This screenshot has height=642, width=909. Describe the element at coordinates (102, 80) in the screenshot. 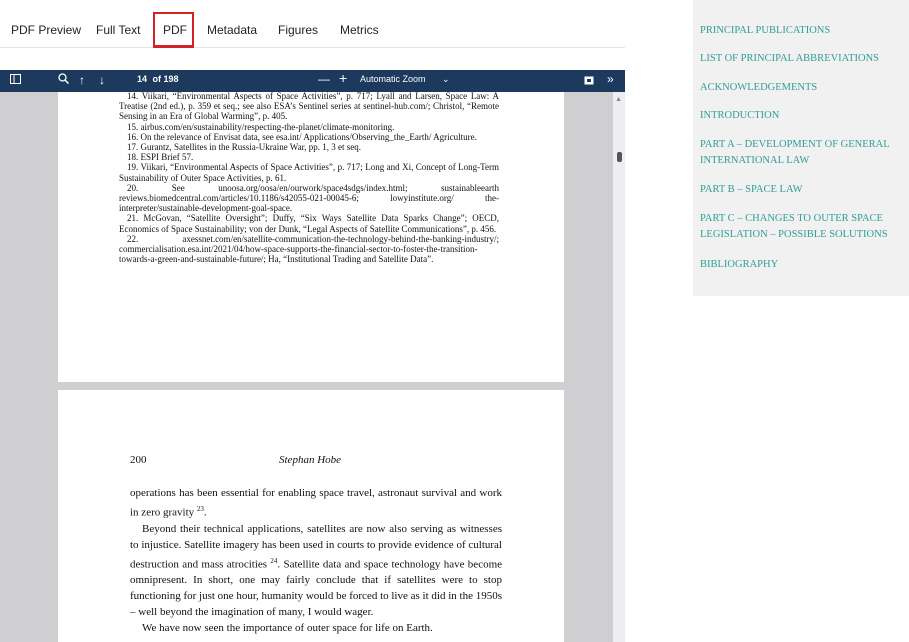

I see `next-page-icon: ↓` at that location.